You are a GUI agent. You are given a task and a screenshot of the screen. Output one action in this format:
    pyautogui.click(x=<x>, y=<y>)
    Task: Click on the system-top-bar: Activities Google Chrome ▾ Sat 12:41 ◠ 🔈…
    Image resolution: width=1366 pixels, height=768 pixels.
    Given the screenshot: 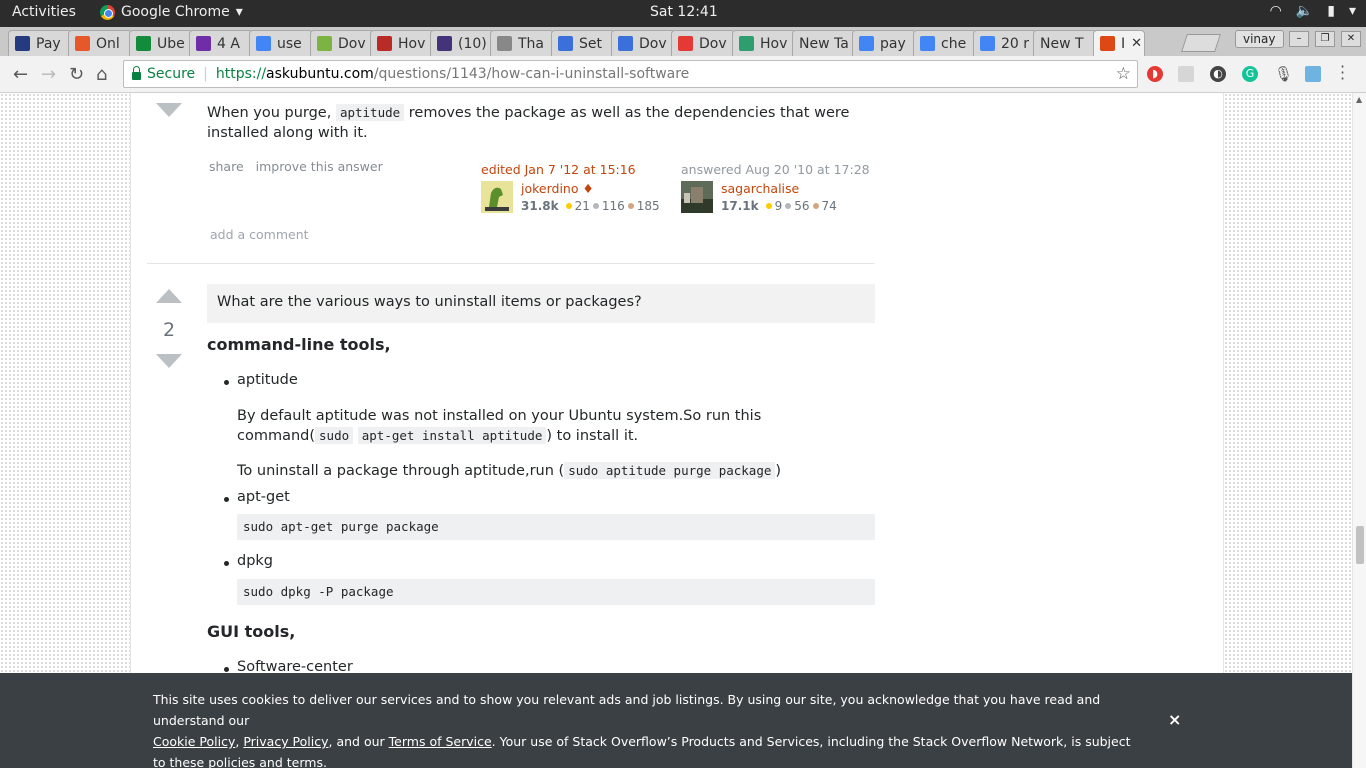 What is the action you would take?
    pyautogui.click(x=683, y=13)
    